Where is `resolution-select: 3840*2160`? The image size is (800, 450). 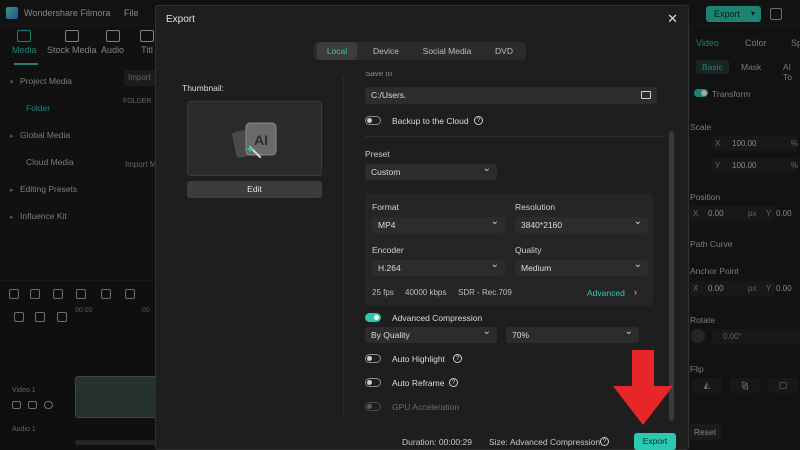
resolution-select: 3840*2160 is located at coordinates (581, 223).